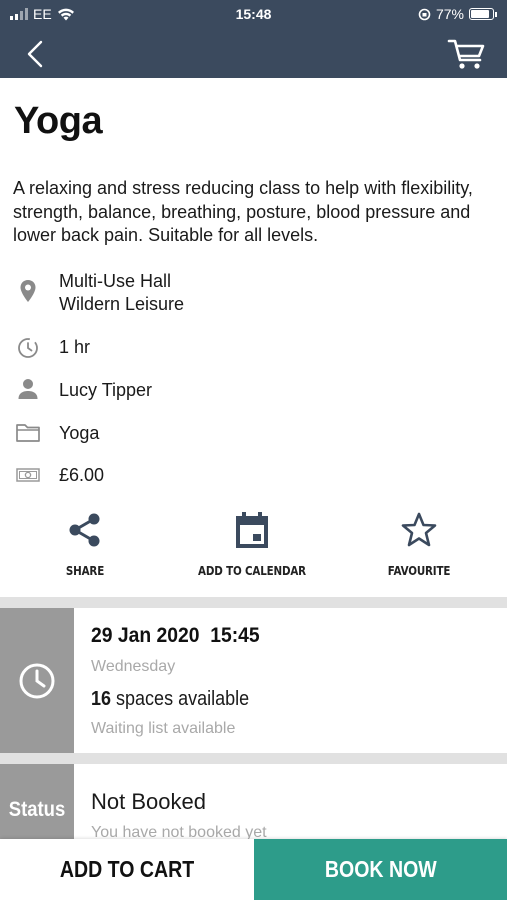  What do you see at coordinates (419, 571) in the screenshot?
I see `favourite-label: FAVOURITE` at bounding box center [419, 571].